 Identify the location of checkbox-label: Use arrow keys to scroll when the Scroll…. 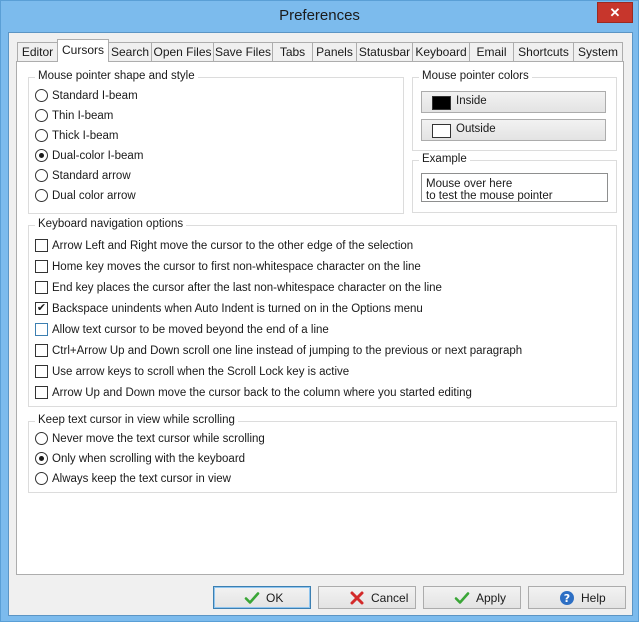
(201, 372).